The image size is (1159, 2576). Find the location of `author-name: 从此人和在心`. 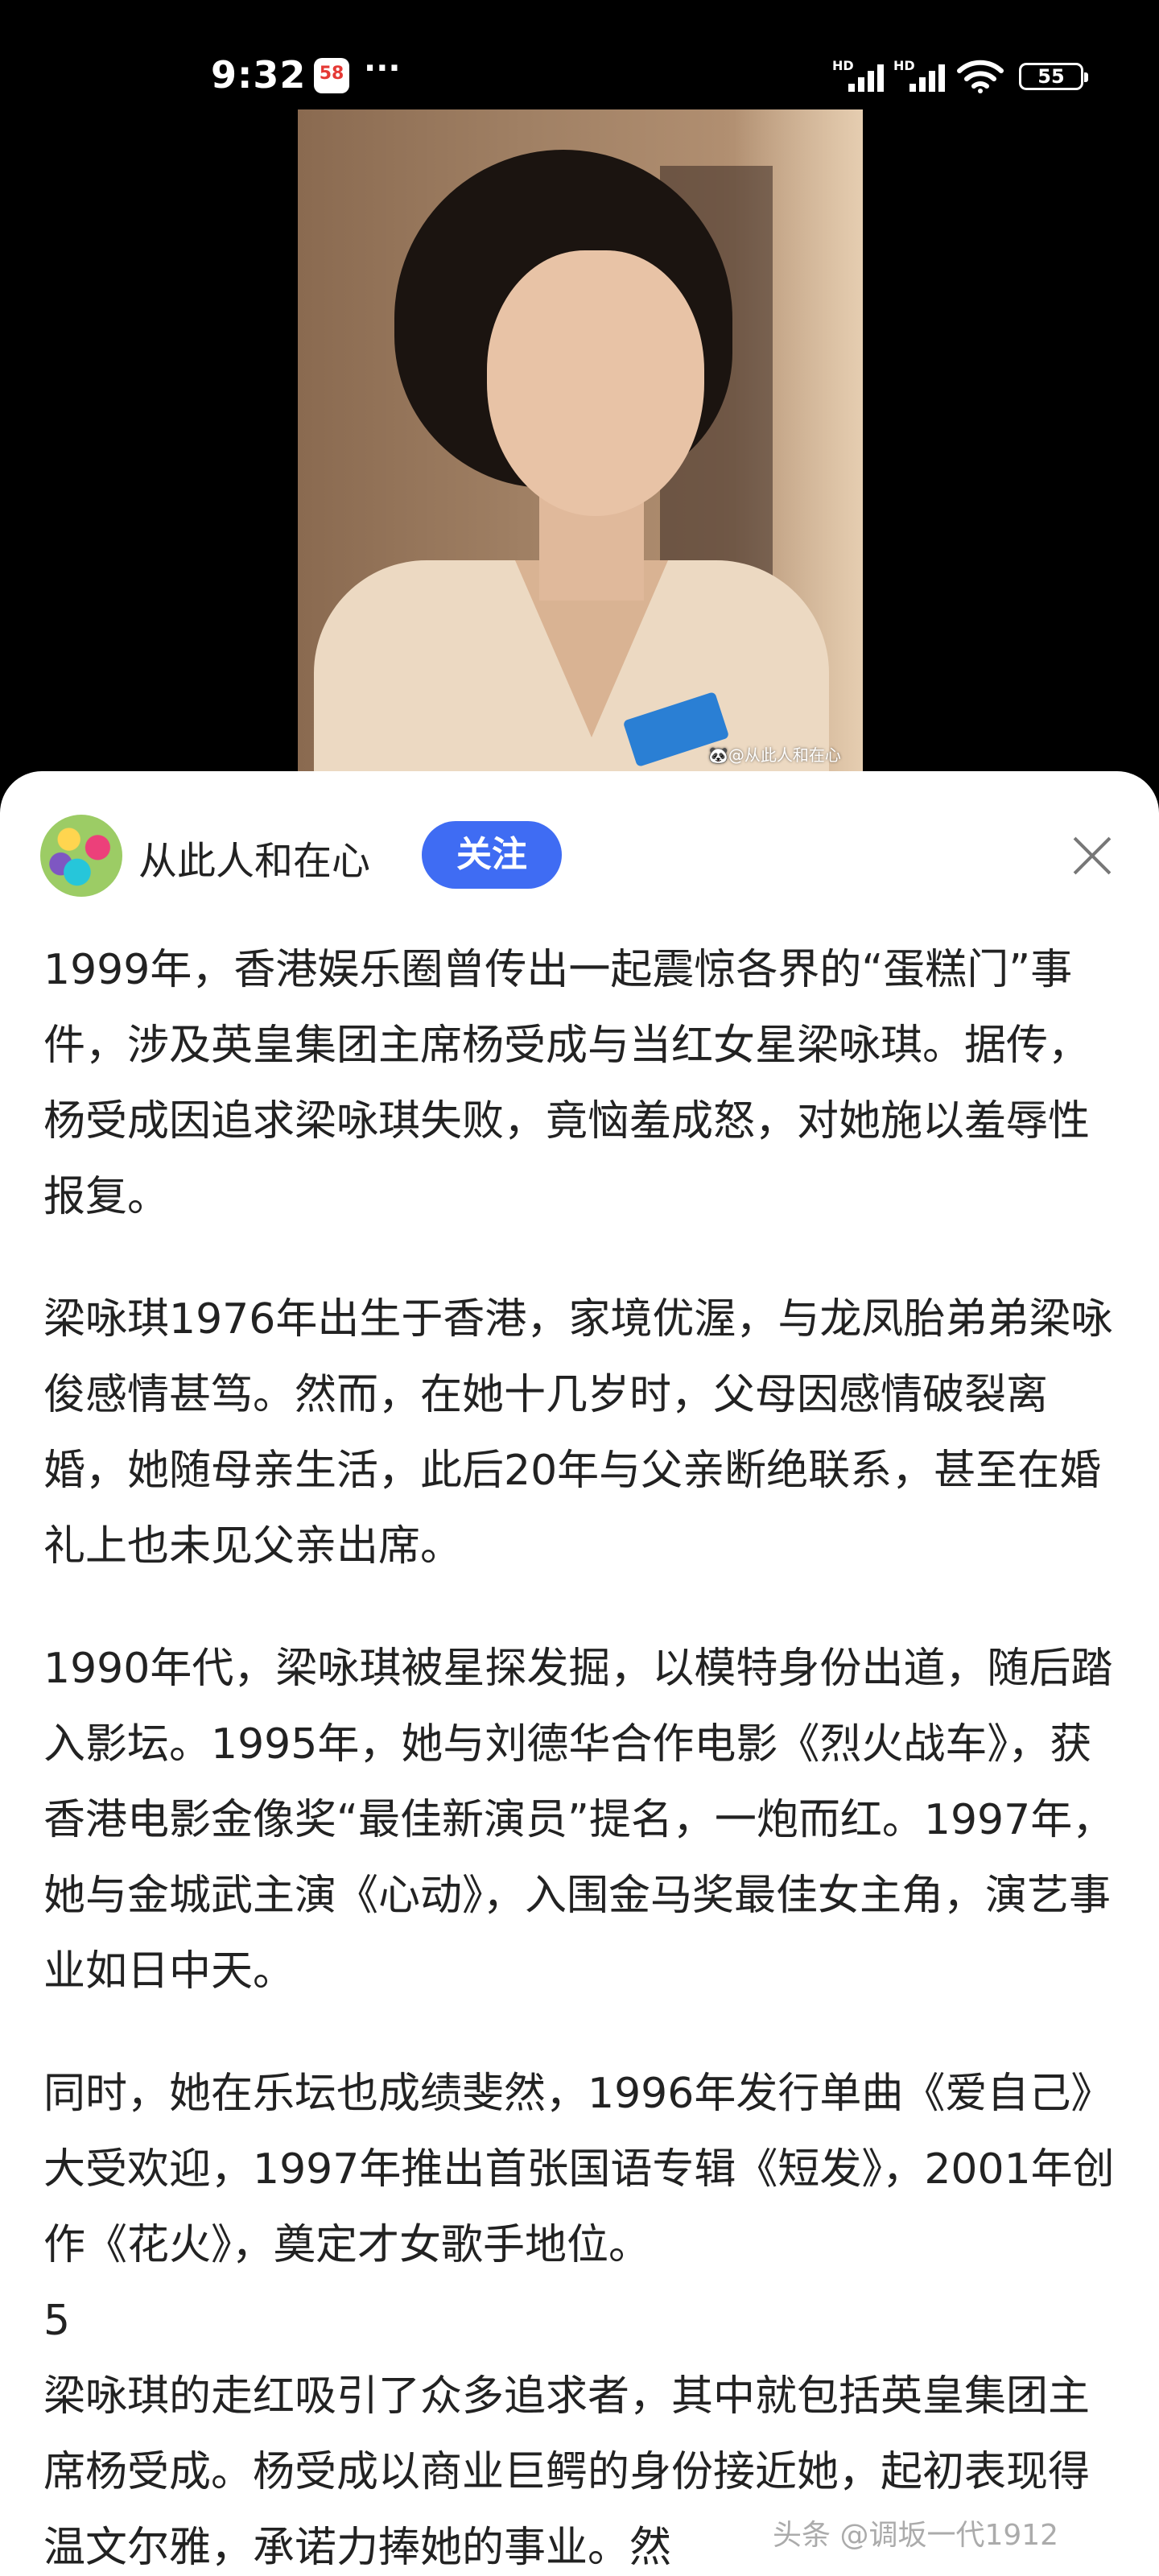

author-name: 从此人和在心 is located at coordinates (254, 857).